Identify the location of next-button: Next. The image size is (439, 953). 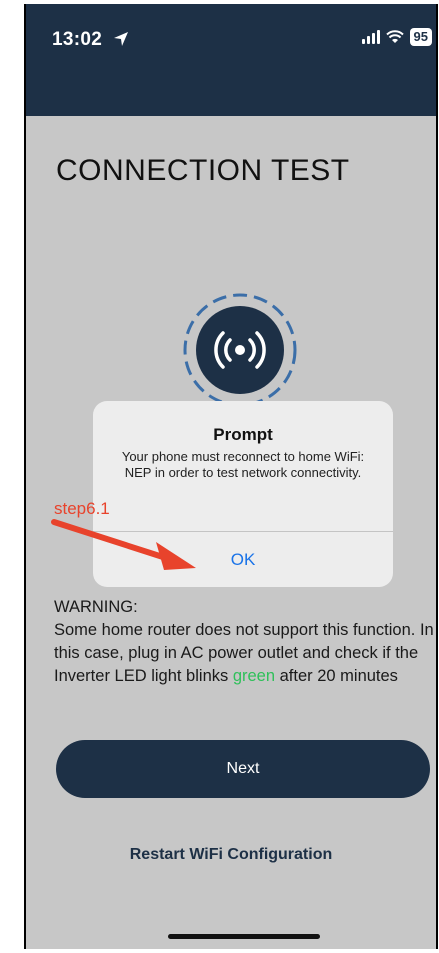
(243, 769).